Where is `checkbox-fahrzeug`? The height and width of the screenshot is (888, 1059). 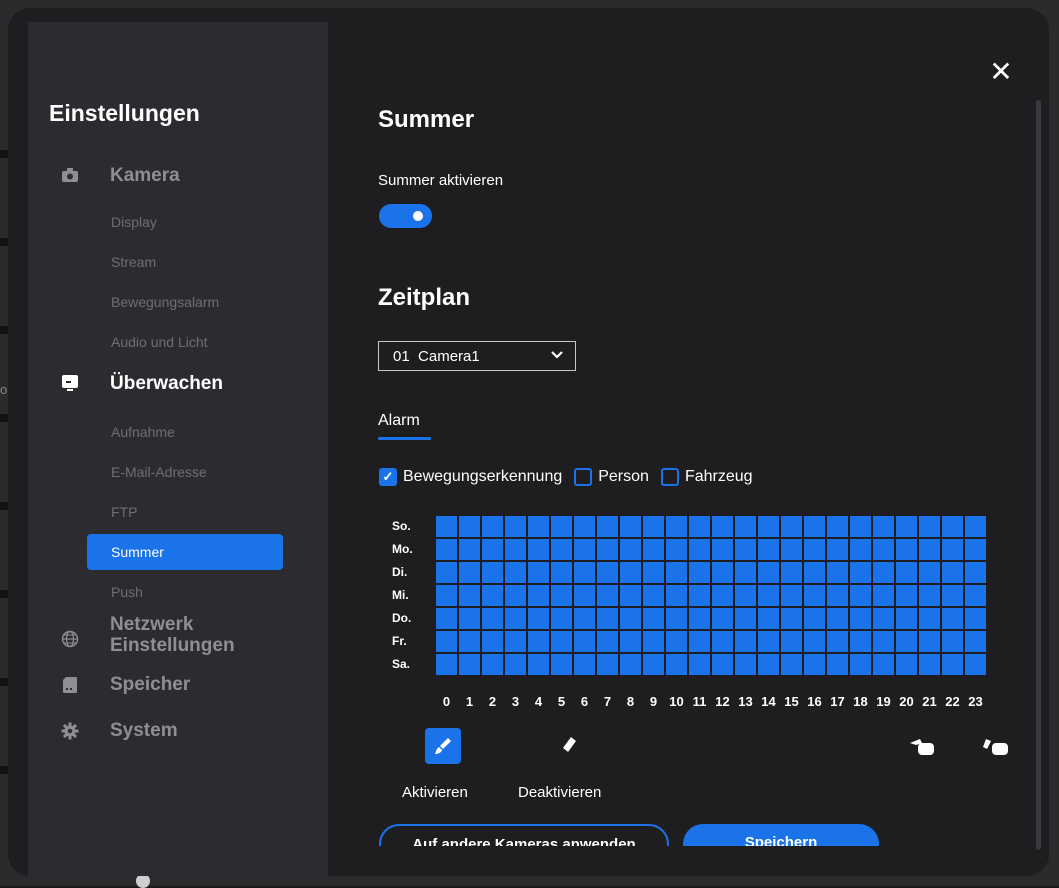 checkbox-fahrzeug is located at coordinates (669, 477).